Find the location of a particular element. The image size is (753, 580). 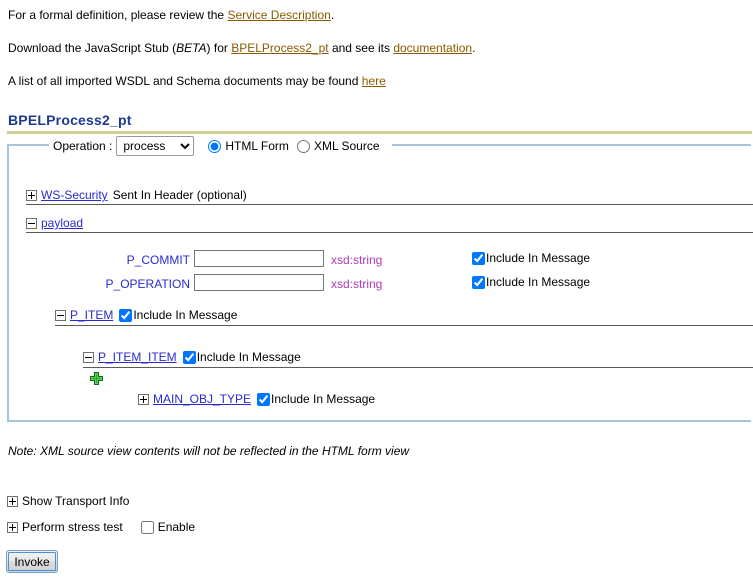

include-checkbox-wrap-p-item-item: Include In Message is located at coordinates (241, 357).